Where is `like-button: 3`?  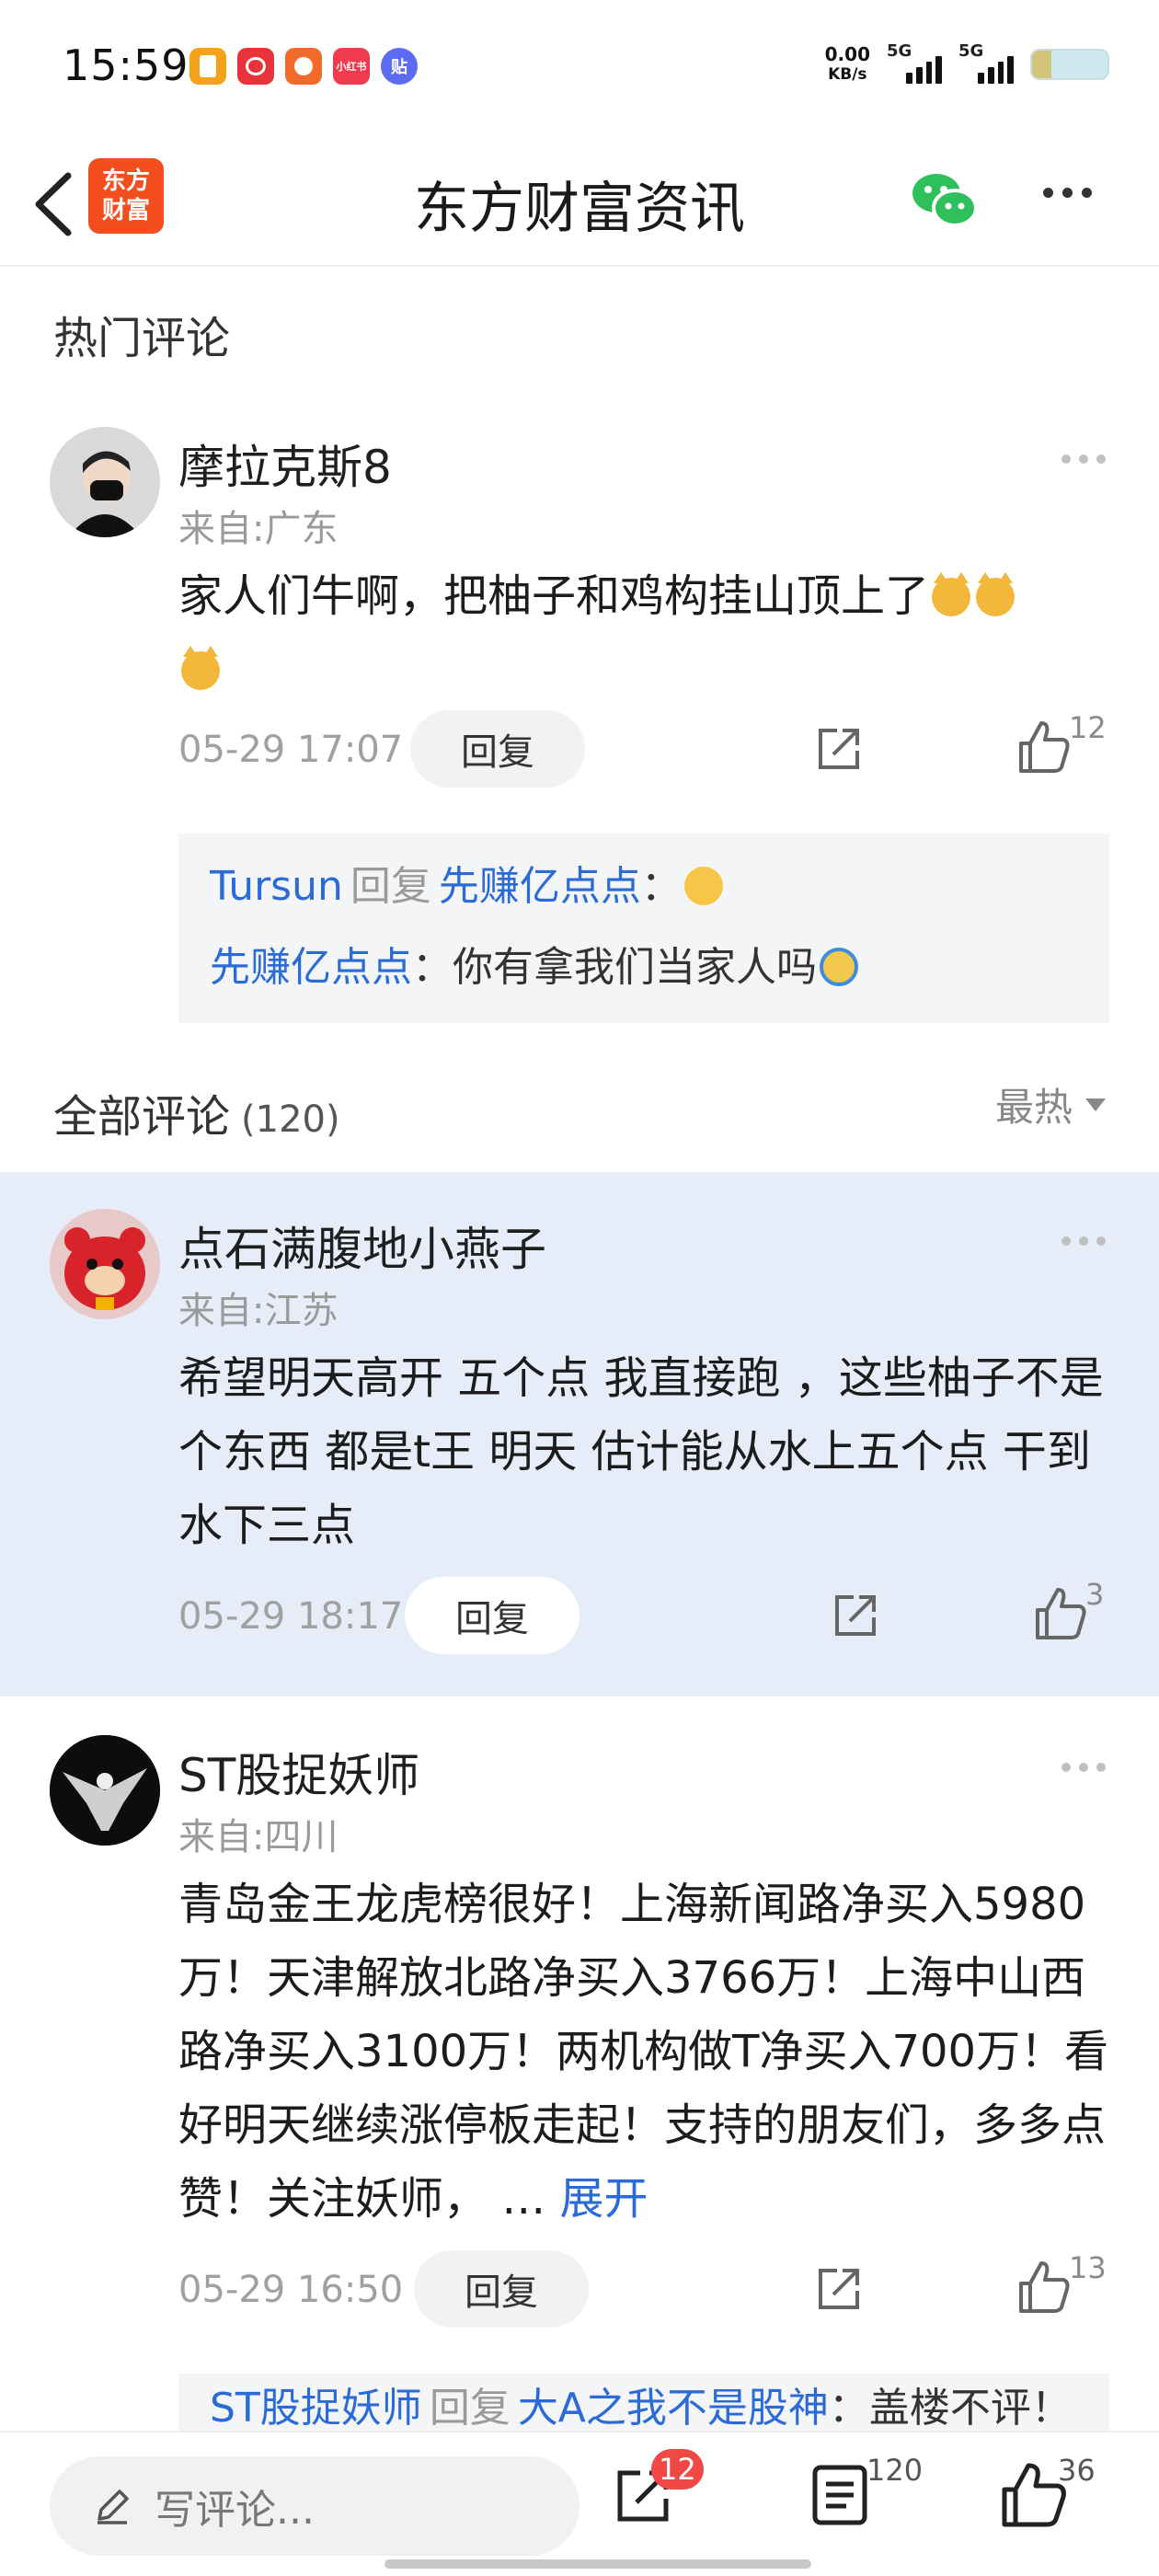
like-button: 3 is located at coordinates (1084, 1618).